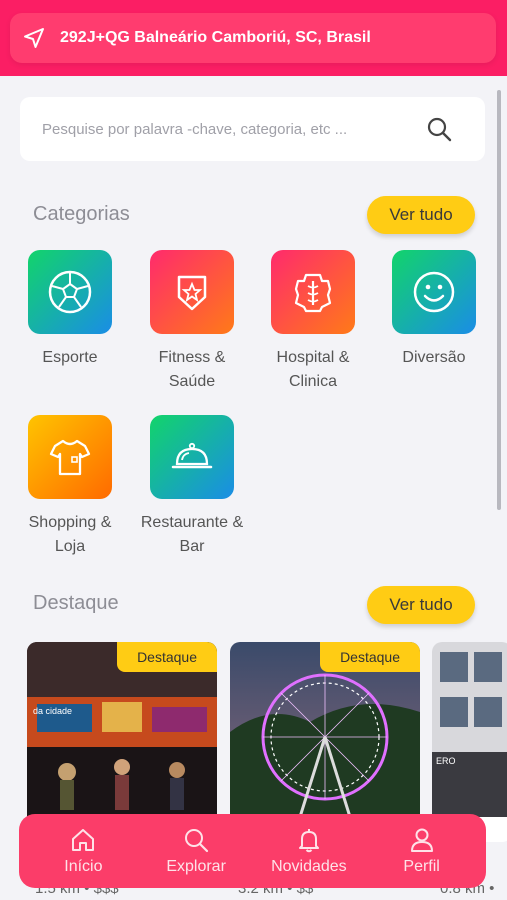 The image size is (507, 900). What do you see at coordinates (421, 866) in the screenshot?
I see `nav-label: Perfil` at bounding box center [421, 866].